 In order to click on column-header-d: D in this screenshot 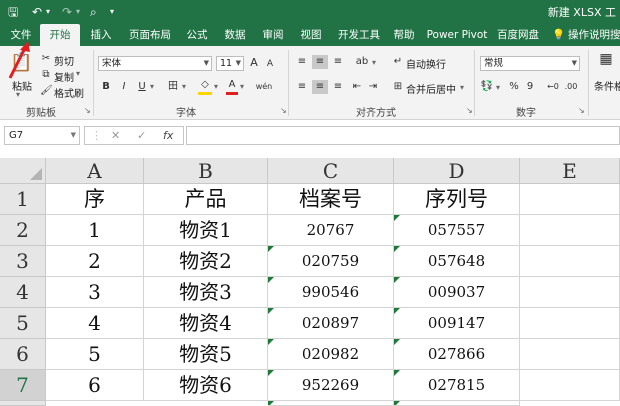, I will do `click(457, 171)`.